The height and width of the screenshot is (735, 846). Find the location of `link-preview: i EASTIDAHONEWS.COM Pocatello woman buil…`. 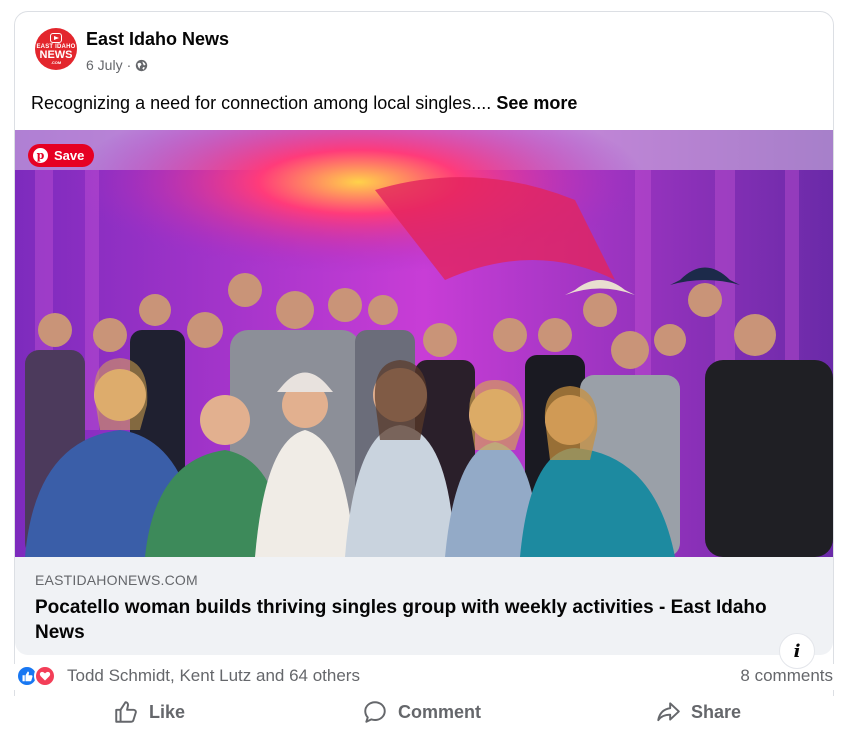

link-preview: i EASTIDAHONEWS.COM Pocatello woman buil… is located at coordinates (424, 613).